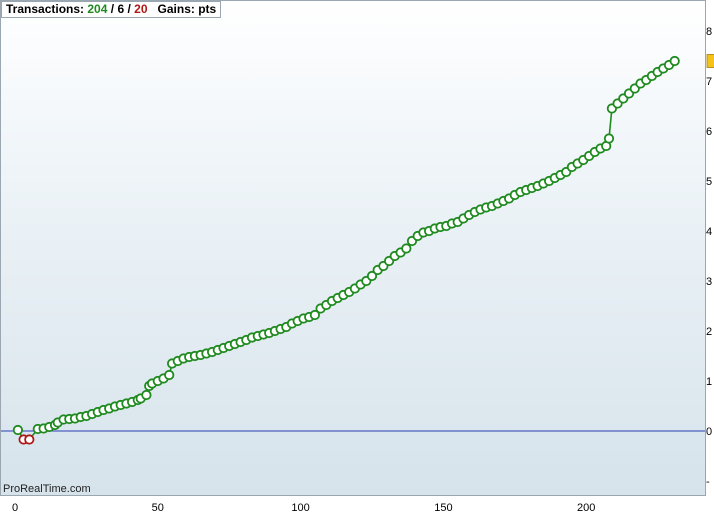 Image resolution: width=714 pixels, height=517 pixels. Describe the element at coordinates (141, 9) in the screenshot. I see `losses-count: 20` at that location.